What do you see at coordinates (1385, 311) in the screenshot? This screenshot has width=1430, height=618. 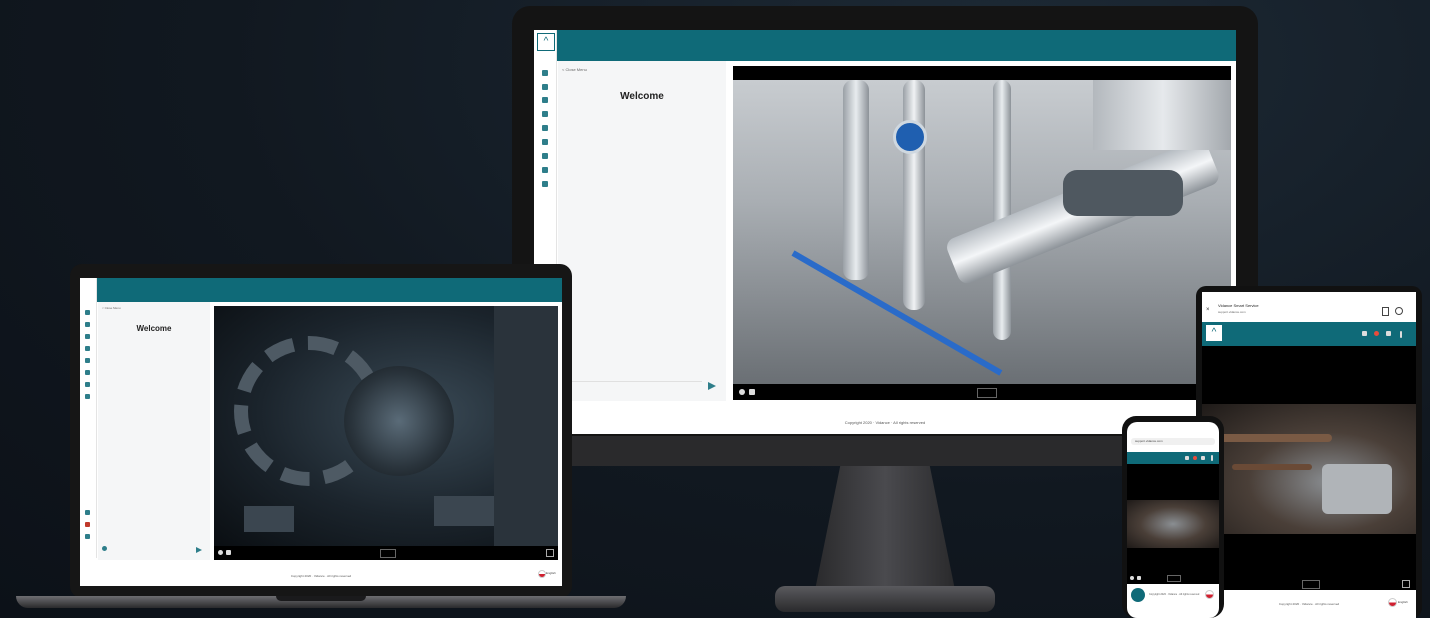 I see `bookmark-icon` at bounding box center [1385, 311].